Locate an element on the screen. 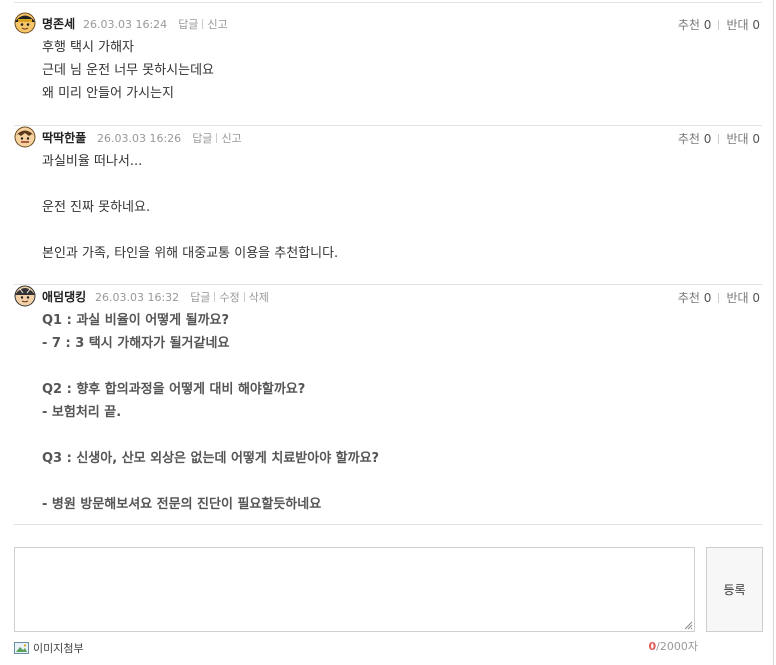 The width and height of the screenshot is (776, 665). comment-nickname: 명존세 is located at coordinates (58, 23).